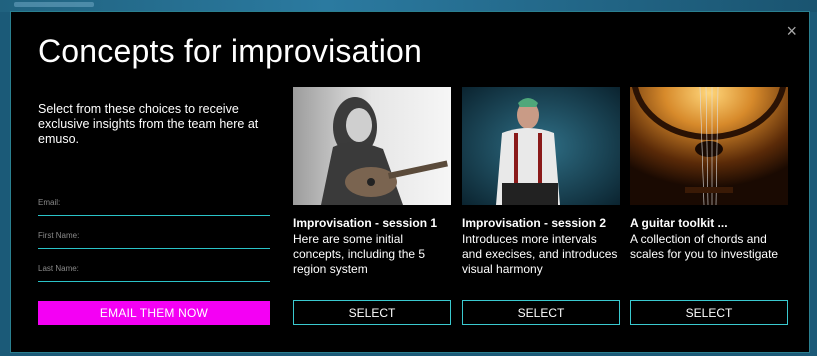 The width and height of the screenshot is (817, 356). Describe the element at coordinates (365, 223) in the screenshot. I see `card-title: Improvisation - session 1` at that location.